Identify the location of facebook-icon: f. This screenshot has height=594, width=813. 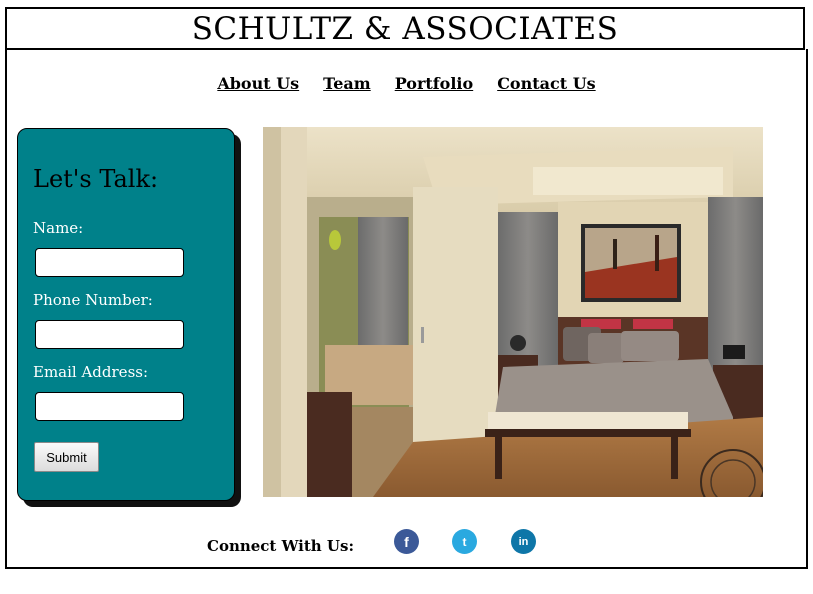
(406, 541).